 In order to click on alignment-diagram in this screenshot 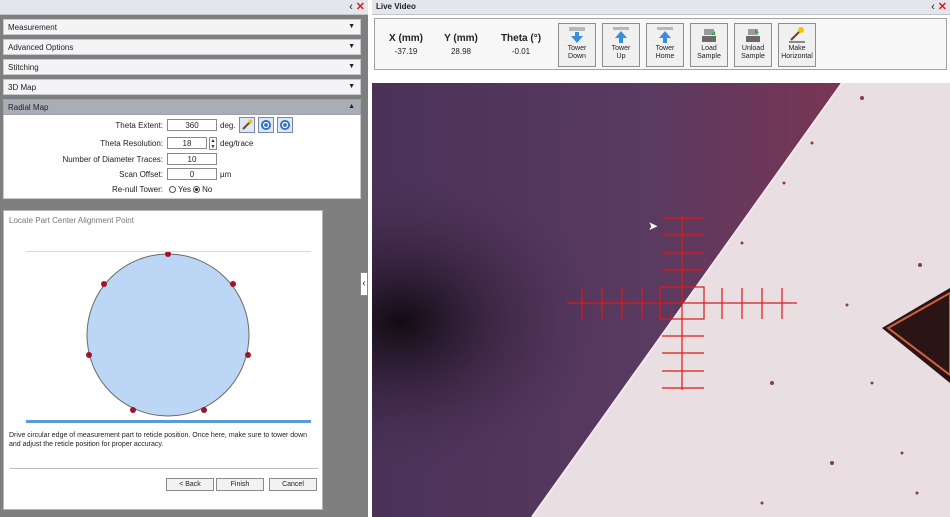, I will do `click(168, 337)`.